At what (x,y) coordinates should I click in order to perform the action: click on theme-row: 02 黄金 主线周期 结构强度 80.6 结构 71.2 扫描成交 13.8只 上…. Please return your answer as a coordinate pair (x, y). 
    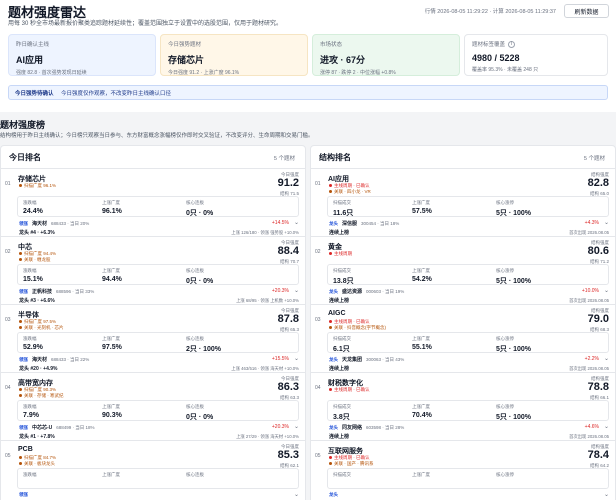
    Looking at the image, I should click on (463, 271).